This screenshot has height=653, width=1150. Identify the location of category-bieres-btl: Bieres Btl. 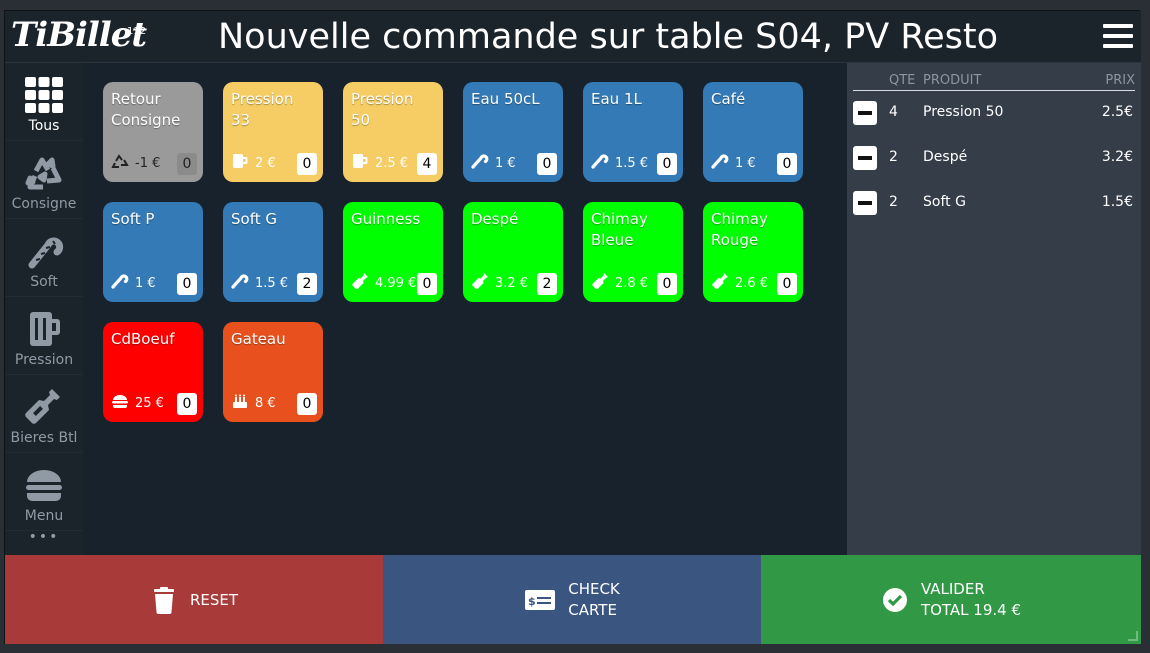
(44, 414).